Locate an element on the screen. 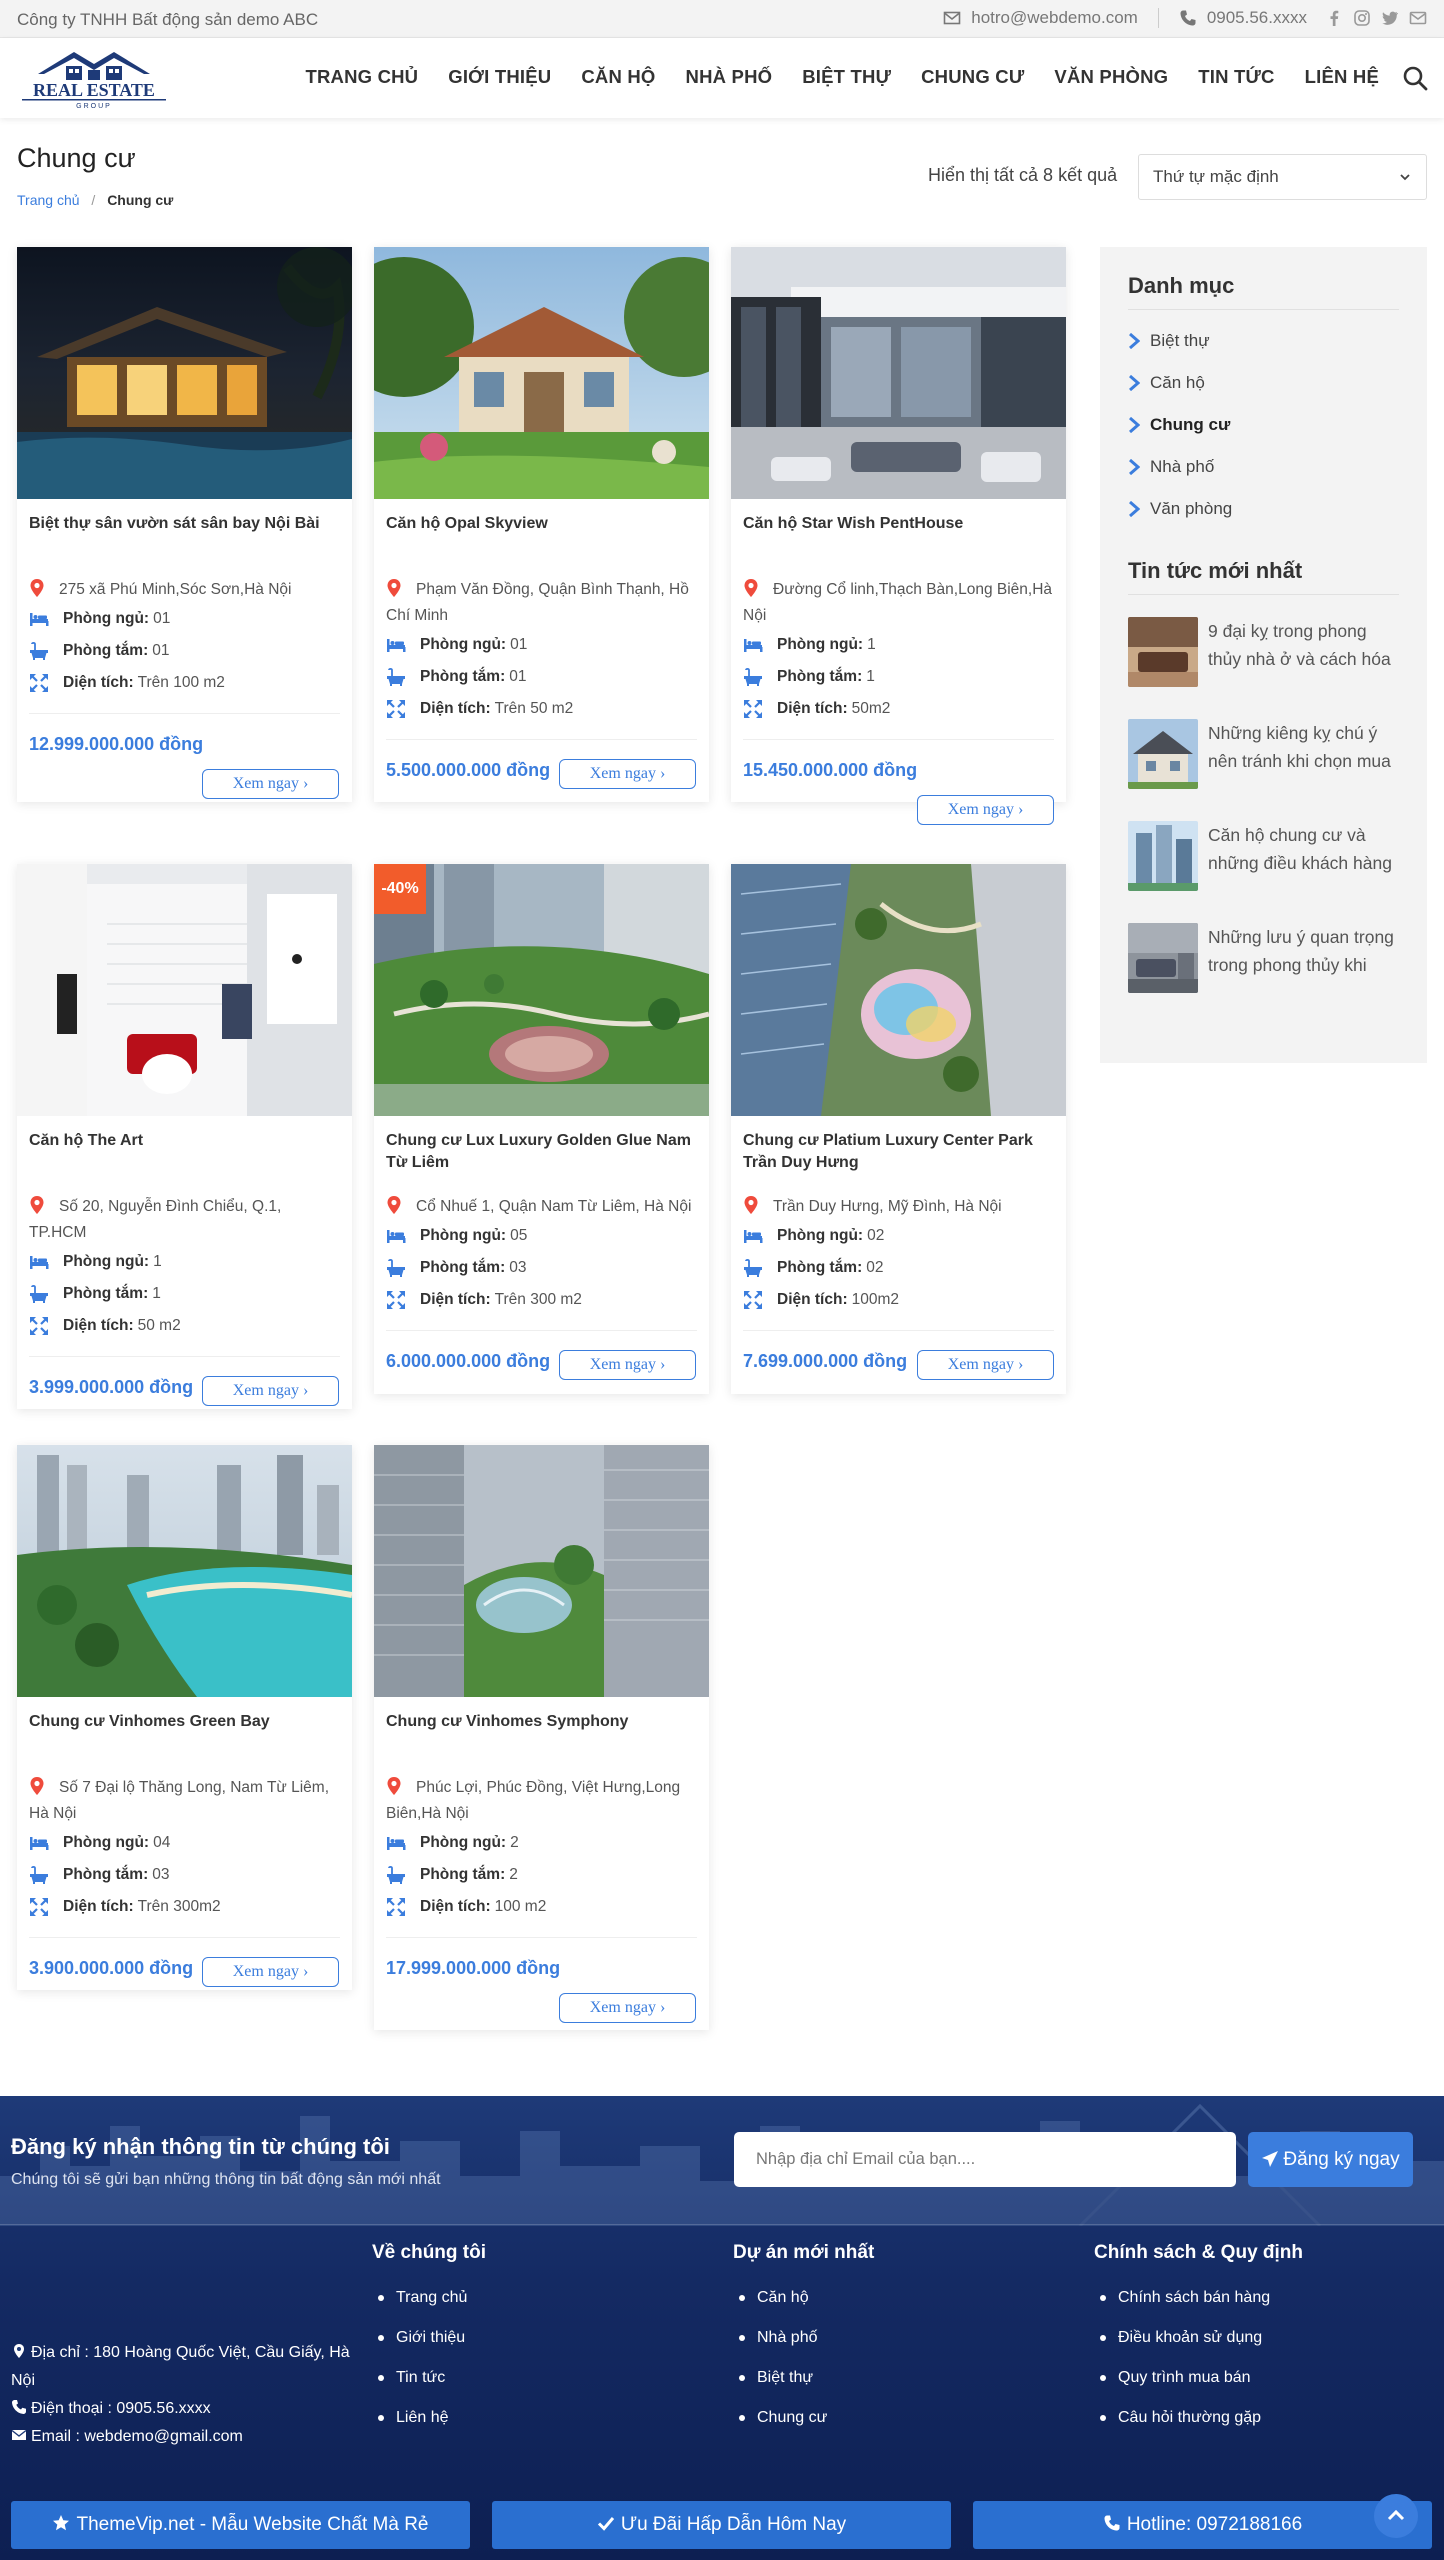 Image resolution: width=1444 pixels, height=2560 pixels. footer-link: Quy trình mua bán is located at coordinates (1198, 2378).